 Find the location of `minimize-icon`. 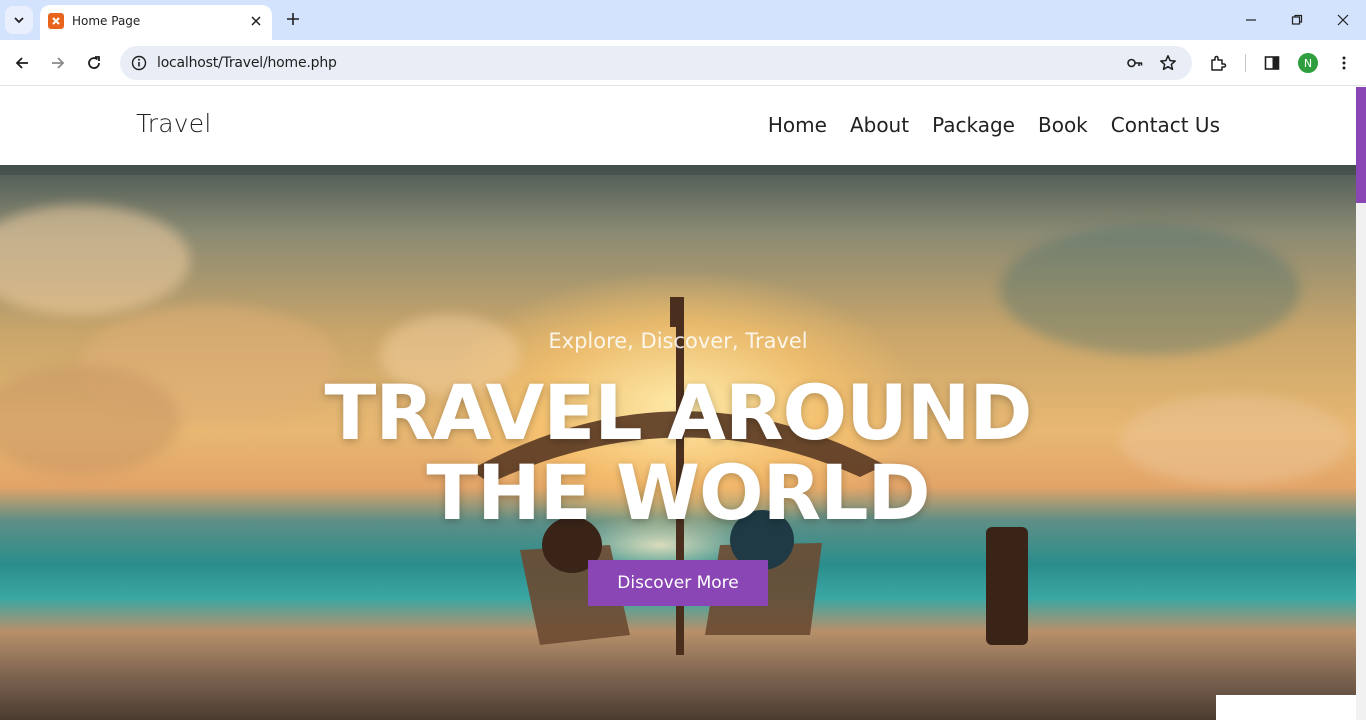

minimize-icon is located at coordinates (1251, 20).